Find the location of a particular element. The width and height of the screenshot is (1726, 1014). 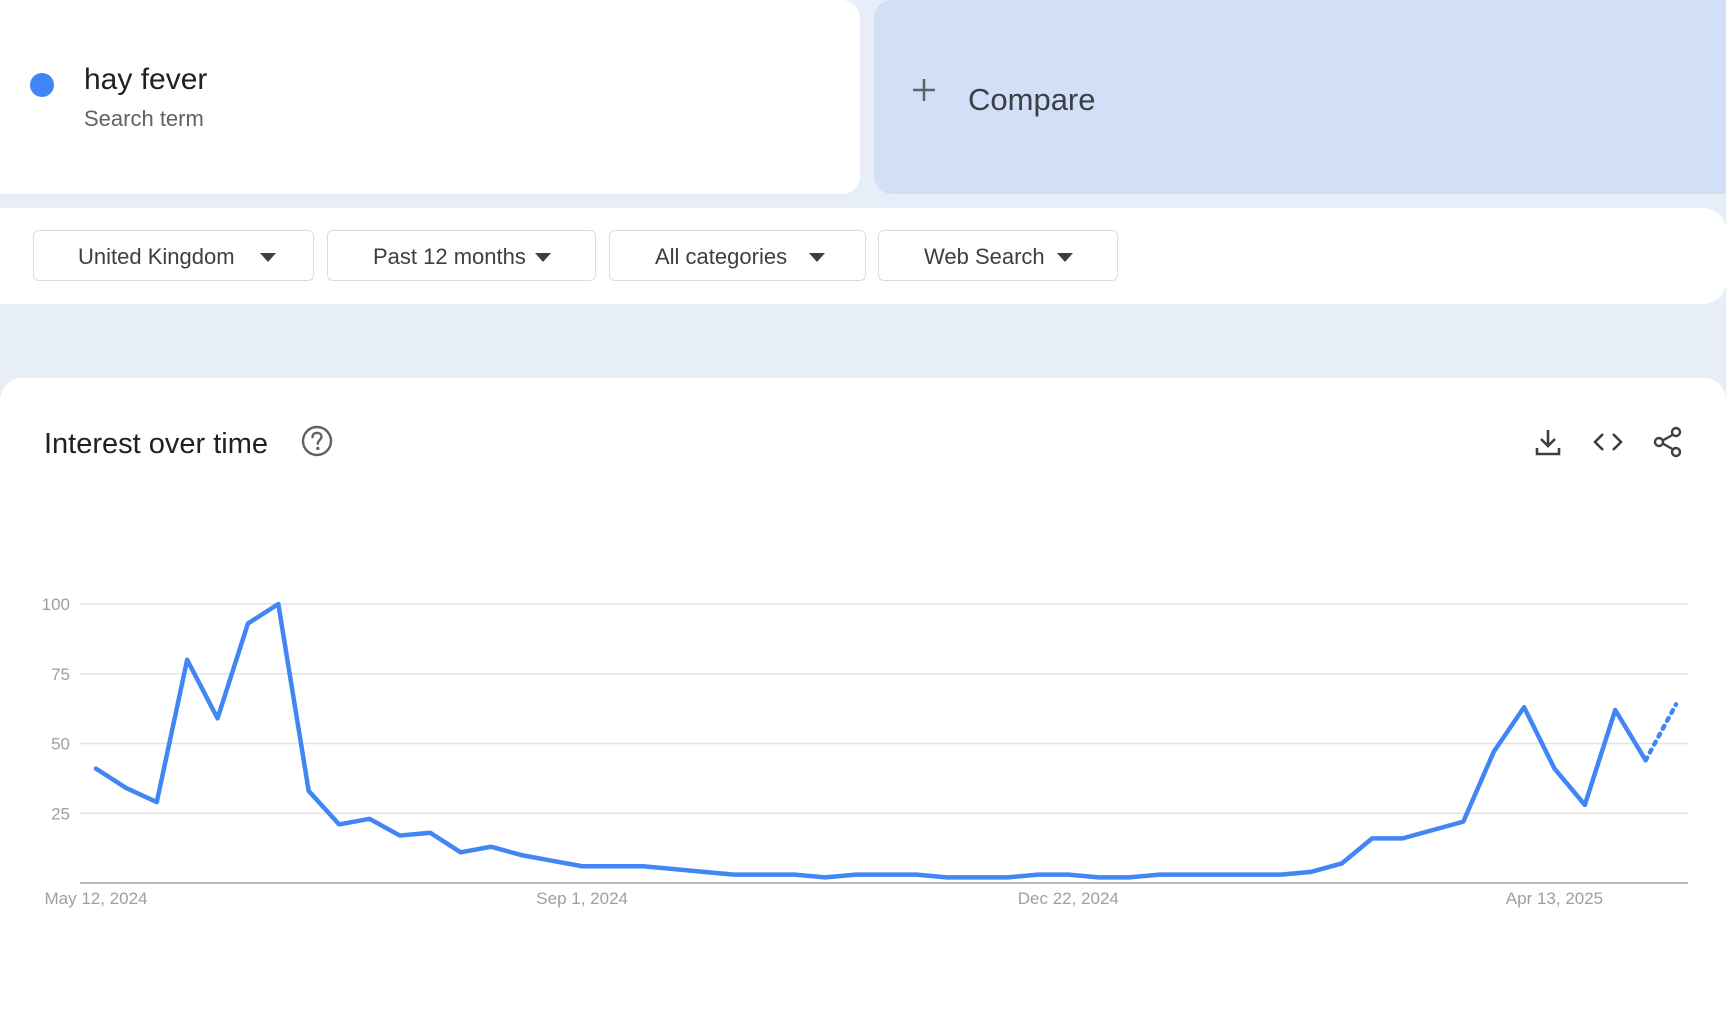

search-type-filter-dropdown: Web Search is located at coordinates (998, 255).